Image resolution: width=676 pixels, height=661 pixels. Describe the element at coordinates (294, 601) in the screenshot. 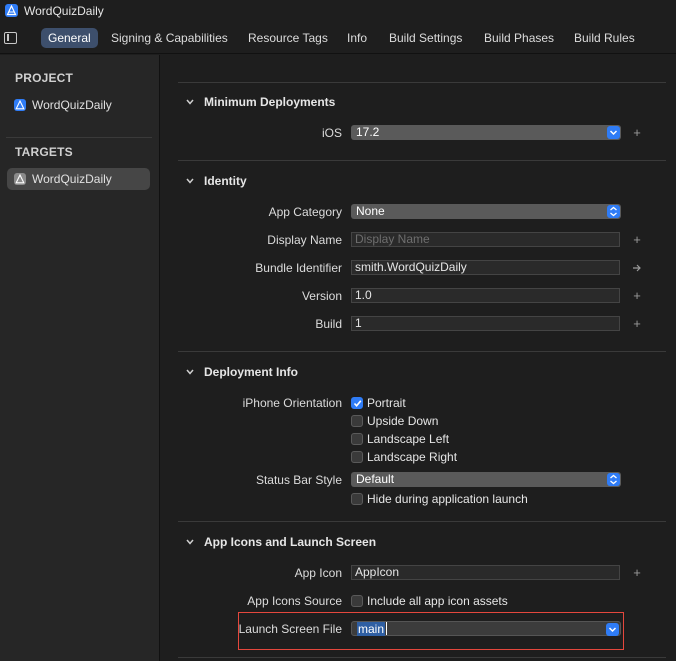

I see `app-icons-source-label: App Icons Source` at that location.